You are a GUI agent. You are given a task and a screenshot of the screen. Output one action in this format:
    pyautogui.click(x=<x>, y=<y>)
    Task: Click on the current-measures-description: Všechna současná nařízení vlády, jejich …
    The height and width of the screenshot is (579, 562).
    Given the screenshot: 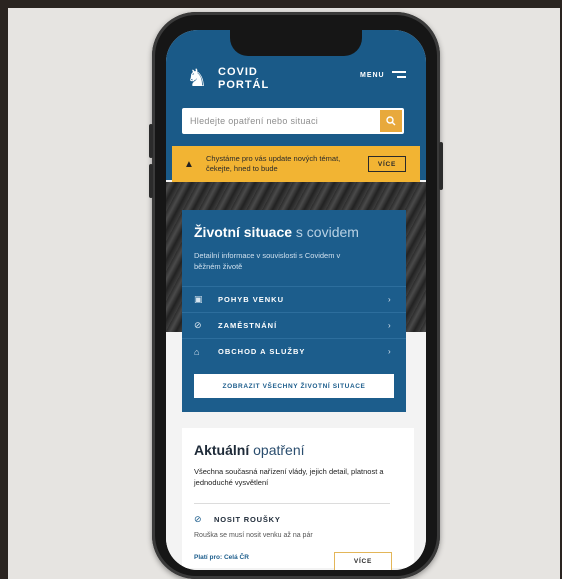 What is the action you would take?
    pyautogui.click(x=289, y=477)
    